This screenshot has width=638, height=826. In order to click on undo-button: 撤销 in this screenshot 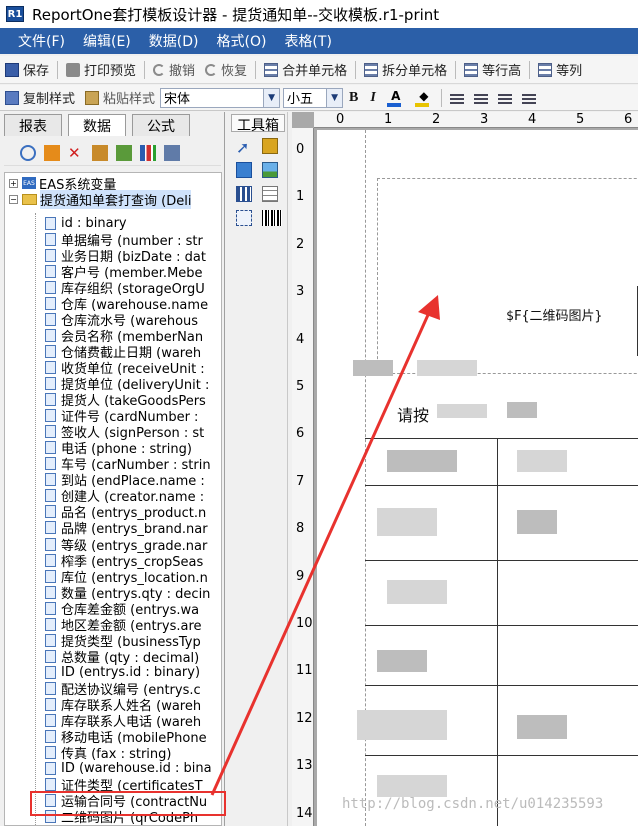, I will do `click(174, 69)`.